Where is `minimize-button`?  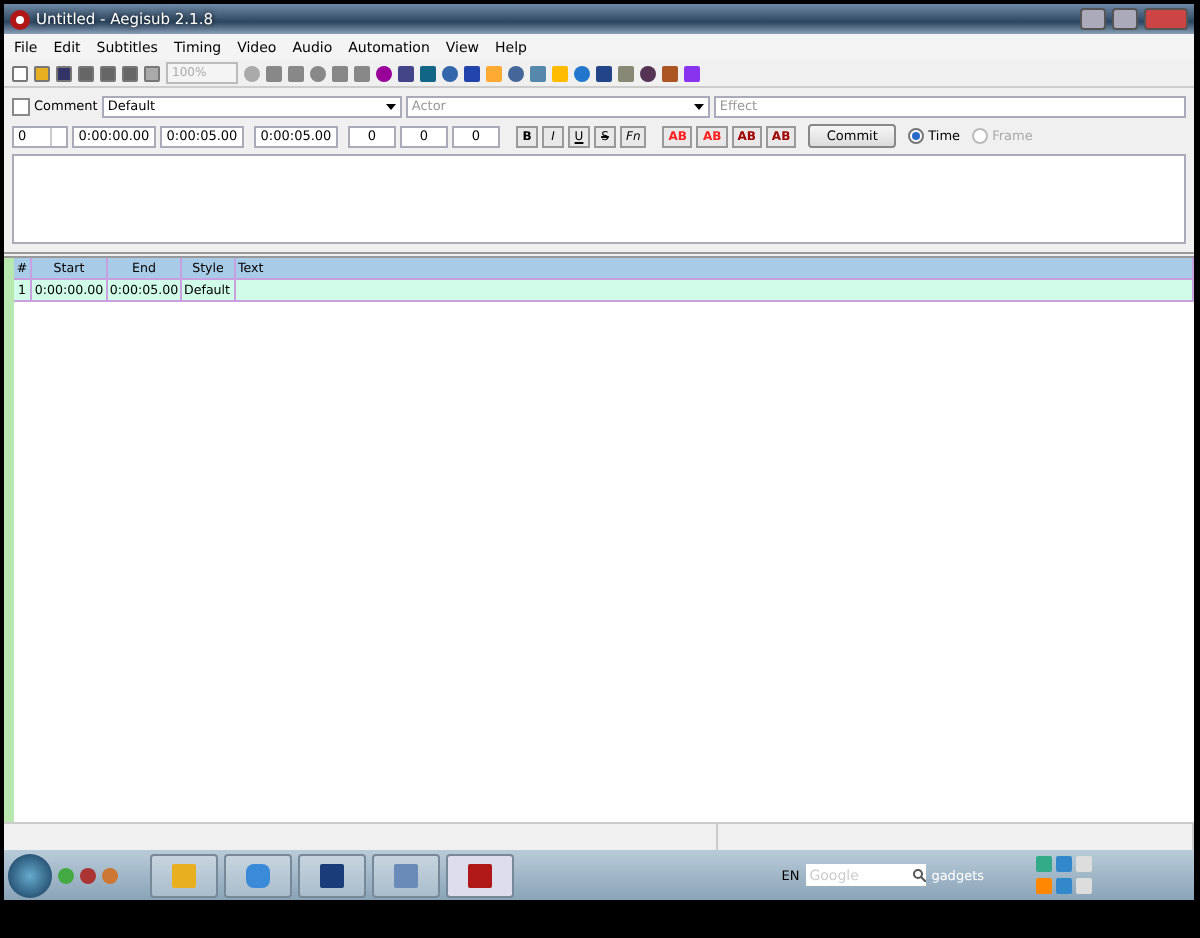 minimize-button is located at coordinates (1093, 19).